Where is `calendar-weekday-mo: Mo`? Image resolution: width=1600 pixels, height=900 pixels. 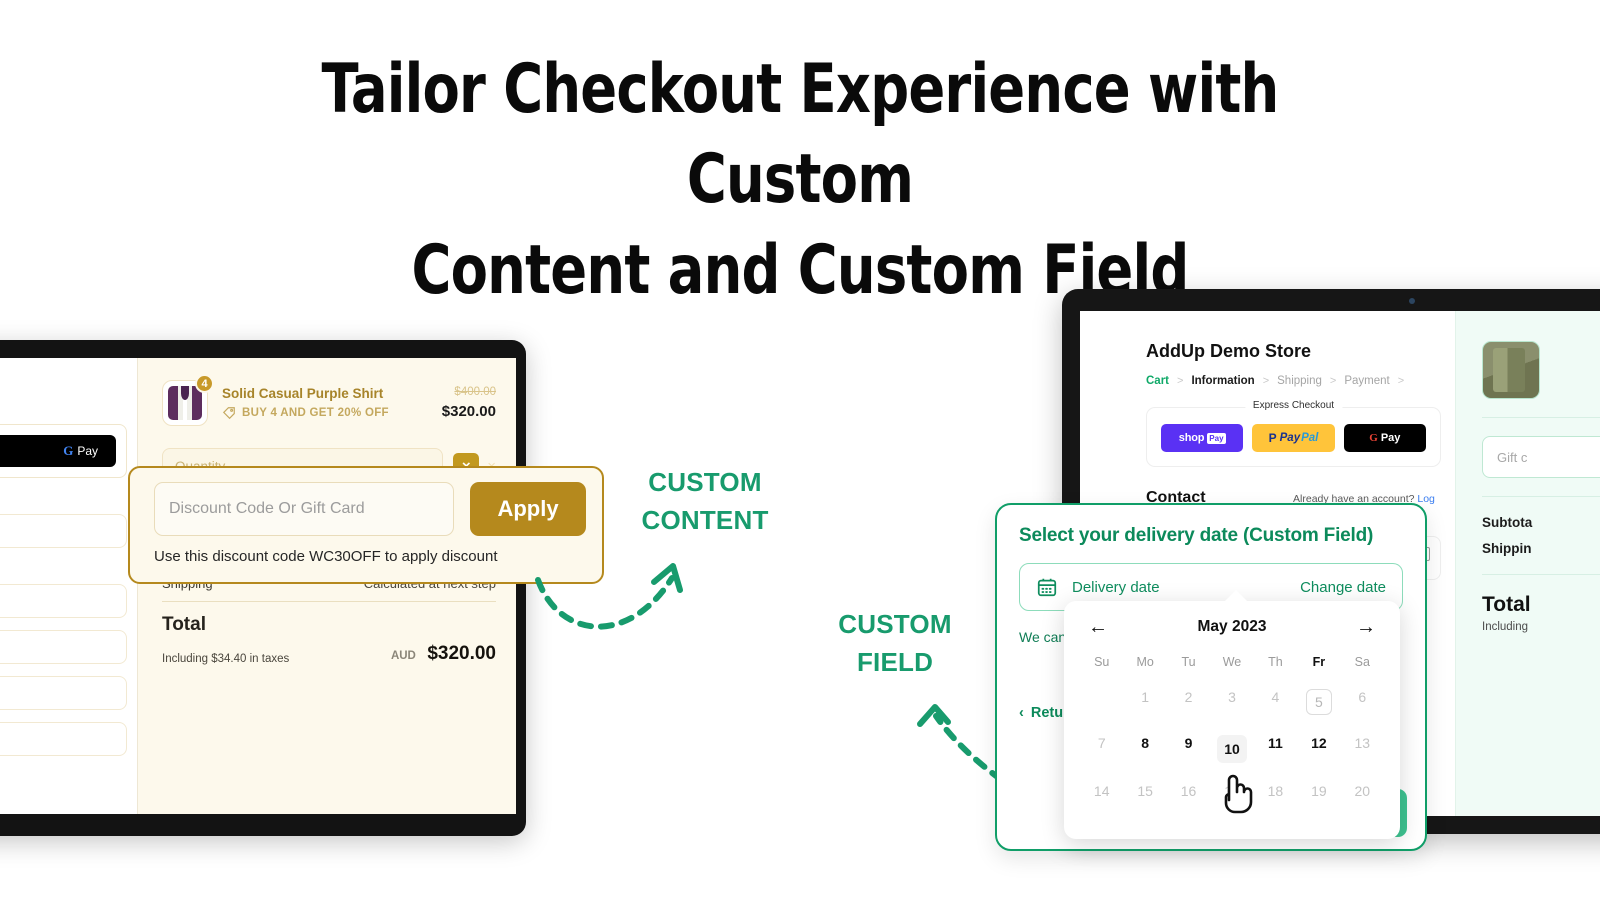
calendar-weekday-mo: Mo is located at coordinates (1145, 662).